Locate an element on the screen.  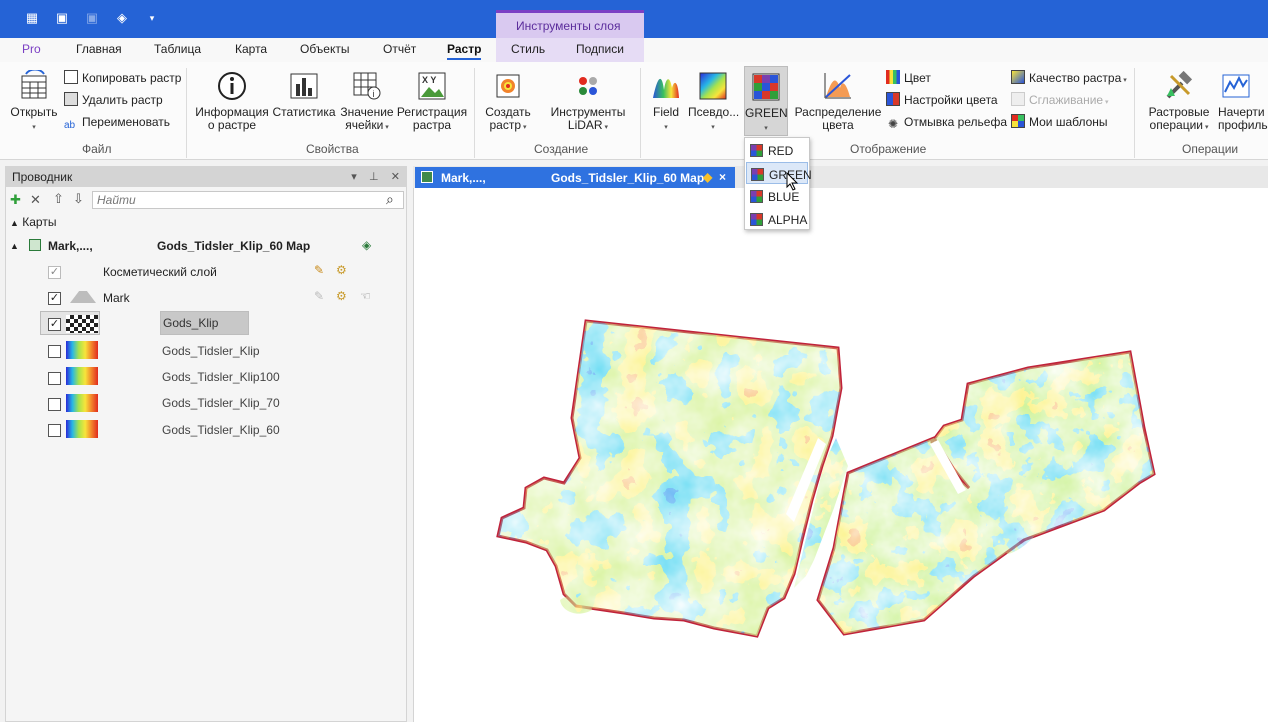
layer-name: Gods_Tidsler_Klip is located at coordinates (211, 351).